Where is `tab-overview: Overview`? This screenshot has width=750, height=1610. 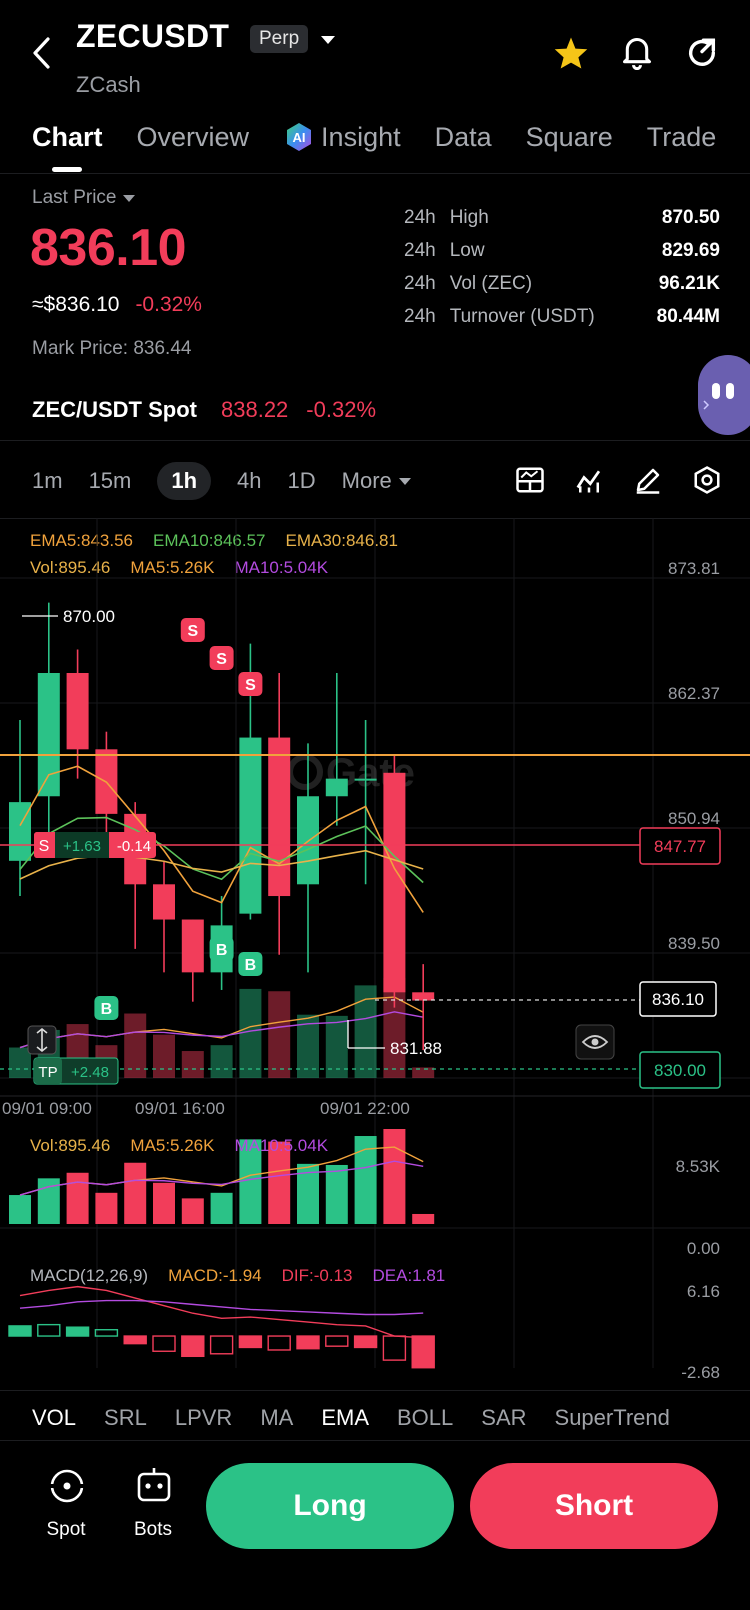
tab-overview: Overview is located at coordinates (193, 137).